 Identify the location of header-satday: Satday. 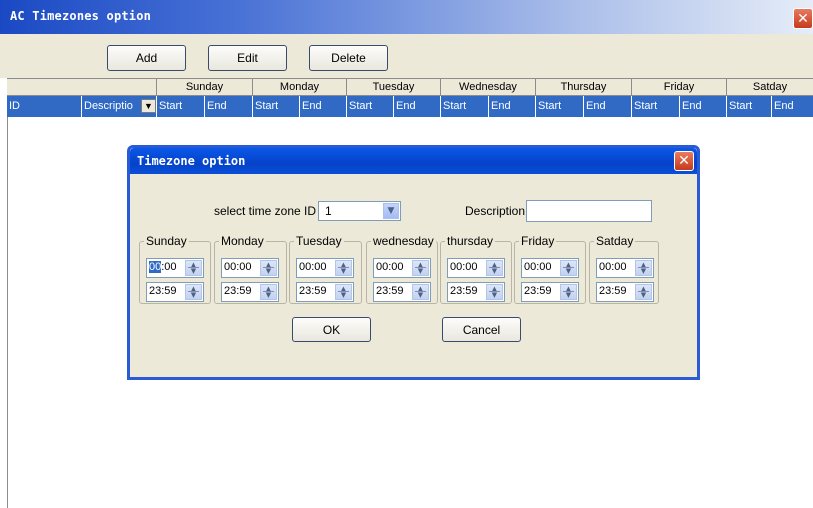
(769, 87).